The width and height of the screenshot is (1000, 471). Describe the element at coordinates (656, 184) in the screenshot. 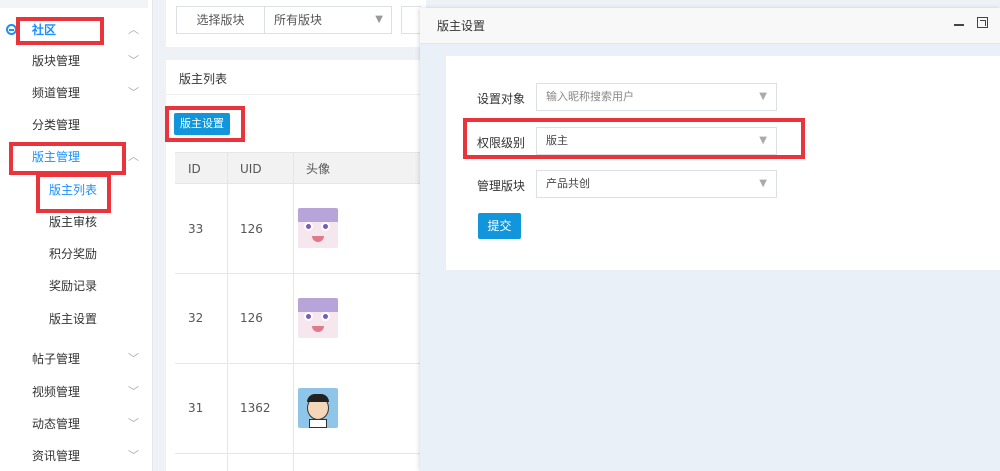

I see `managed-board-select: 产品共创 ▼` at that location.